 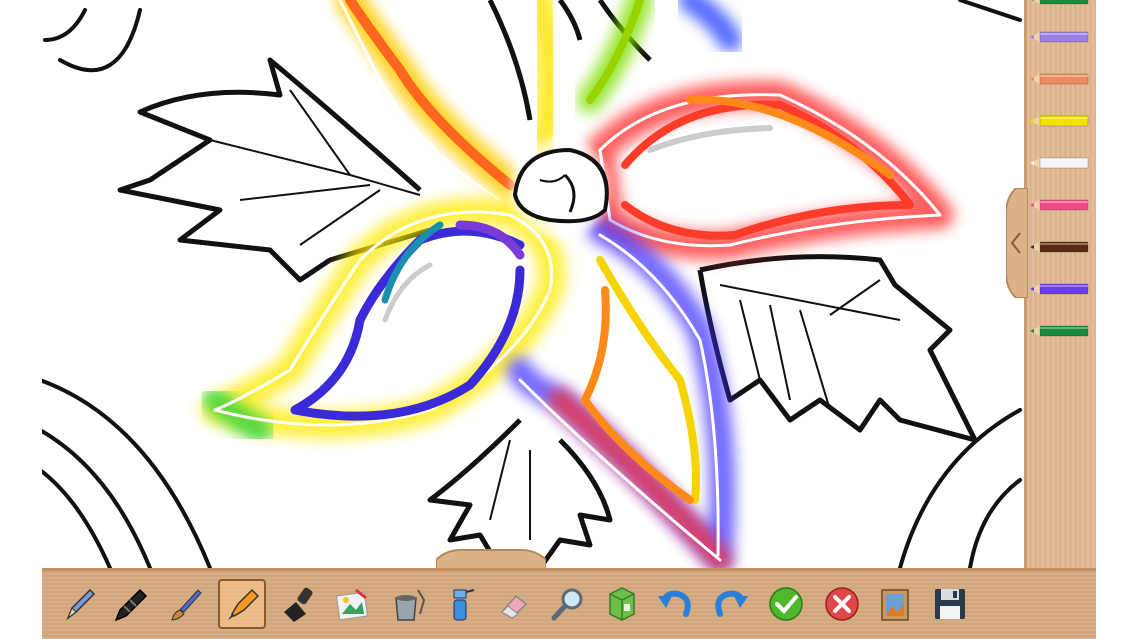 I want to click on checkmark-icon, so click(x=786, y=604).